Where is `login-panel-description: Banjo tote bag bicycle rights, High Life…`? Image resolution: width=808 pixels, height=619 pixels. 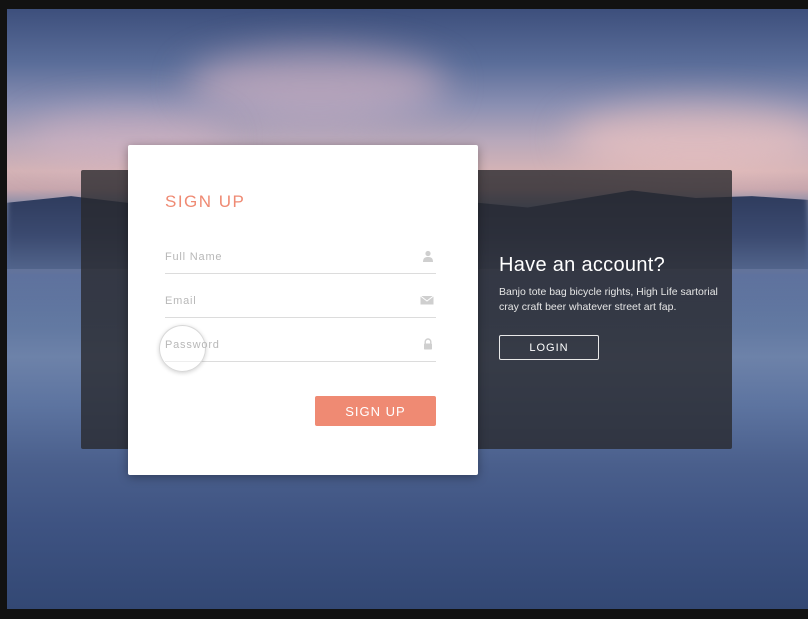 login-panel-description: Banjo tote bag bicycle rights, High Life… is located at coordinates (608, 299).